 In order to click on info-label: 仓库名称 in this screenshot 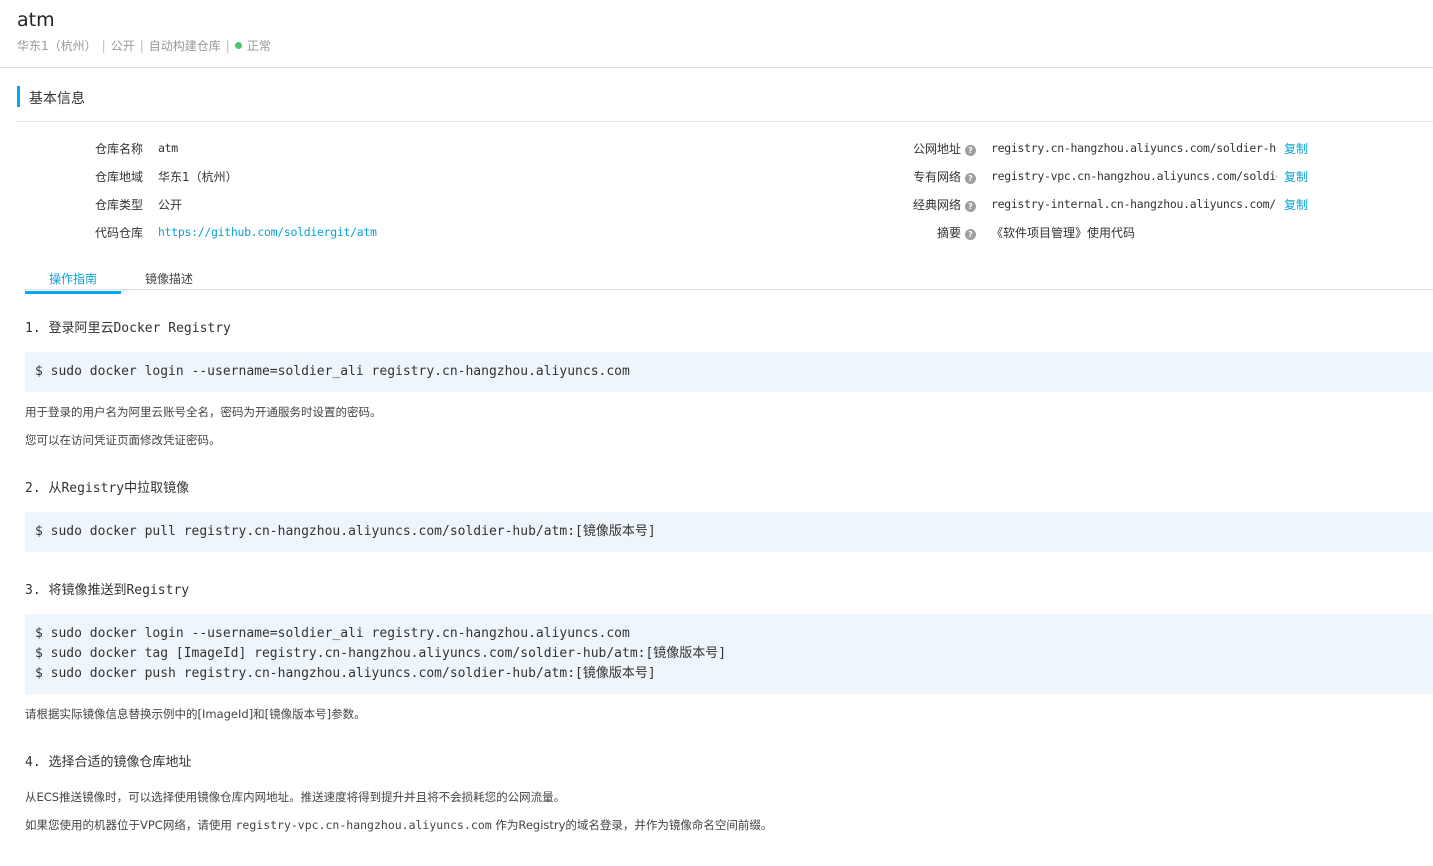, I will do `click(118, 149)`.